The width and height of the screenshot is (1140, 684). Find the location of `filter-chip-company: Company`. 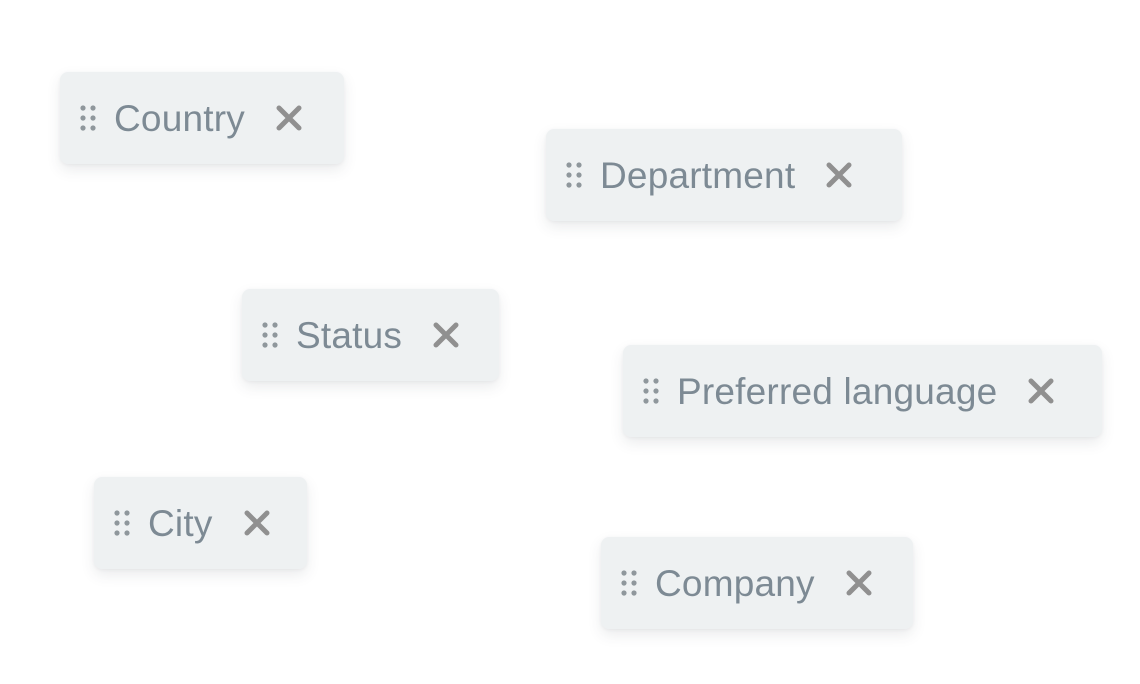

filter-chip-company: Company is located at coordinates (757, 583).